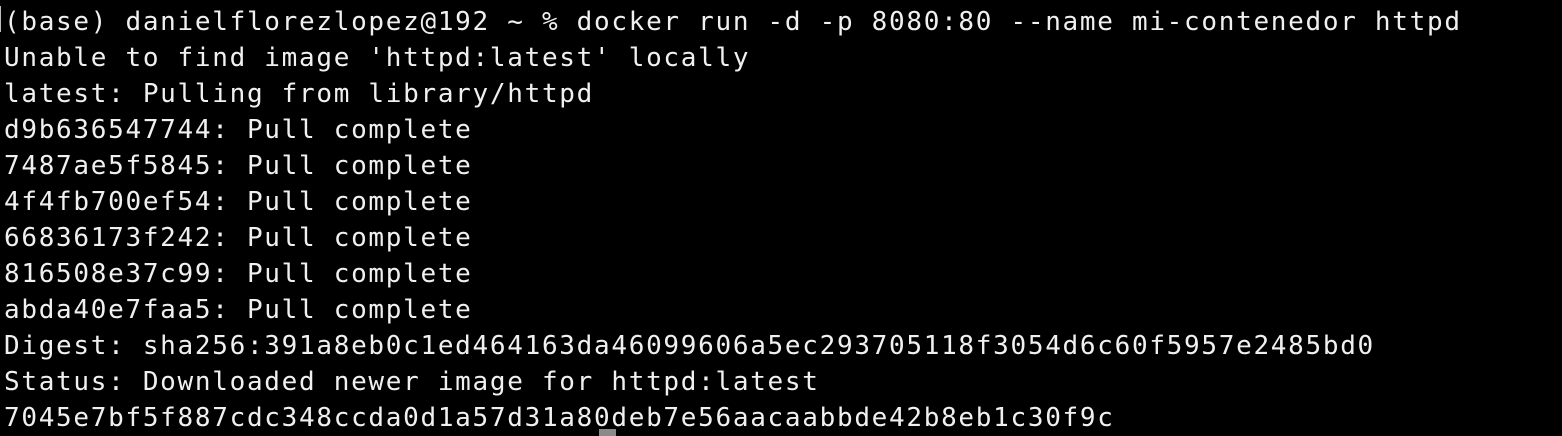  Describe the element at coordinates (607, 432) in the screenshot. I see `text-cursor` at that location.